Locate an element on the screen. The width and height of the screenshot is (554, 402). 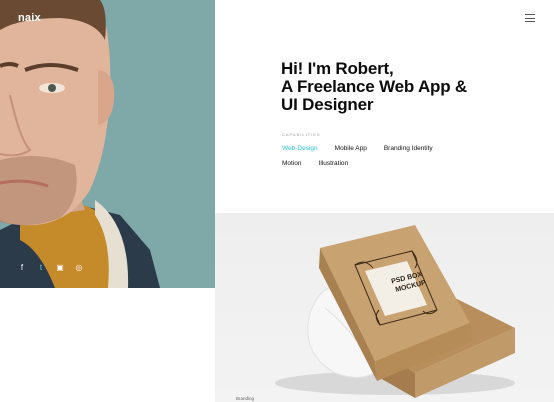
capability-mobile-app: Mobile App is located at coordinates (351, 148).